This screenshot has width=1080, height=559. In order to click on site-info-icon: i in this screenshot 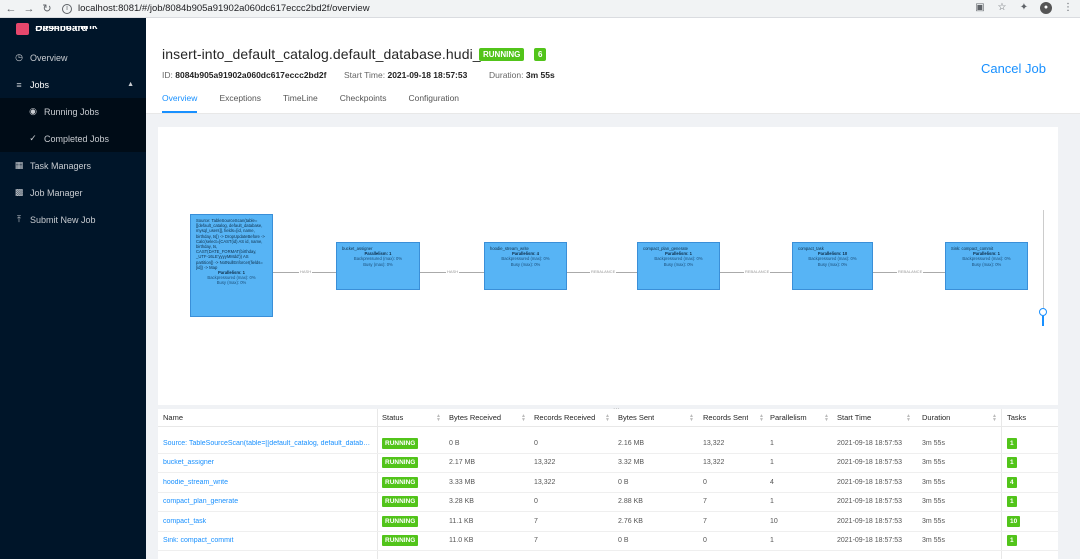, I will do `click(67, 8)`.